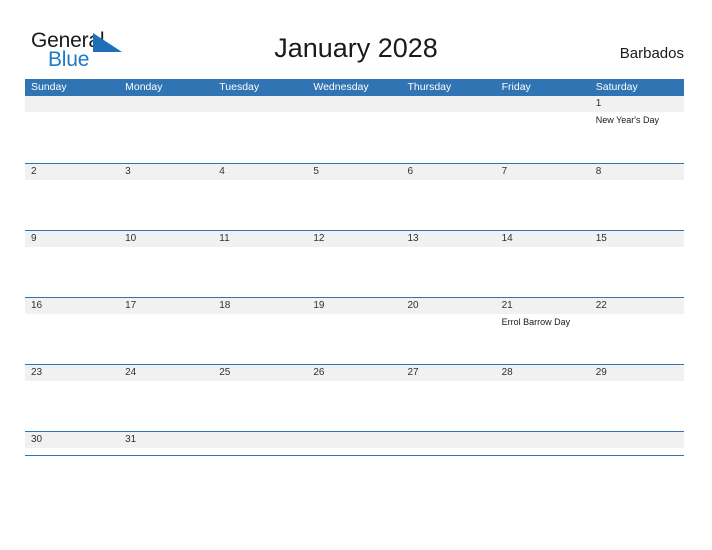  Describe the element at coordinates (354, 440) in the screenshot. I see `day-number-band: 30 31` at that location.